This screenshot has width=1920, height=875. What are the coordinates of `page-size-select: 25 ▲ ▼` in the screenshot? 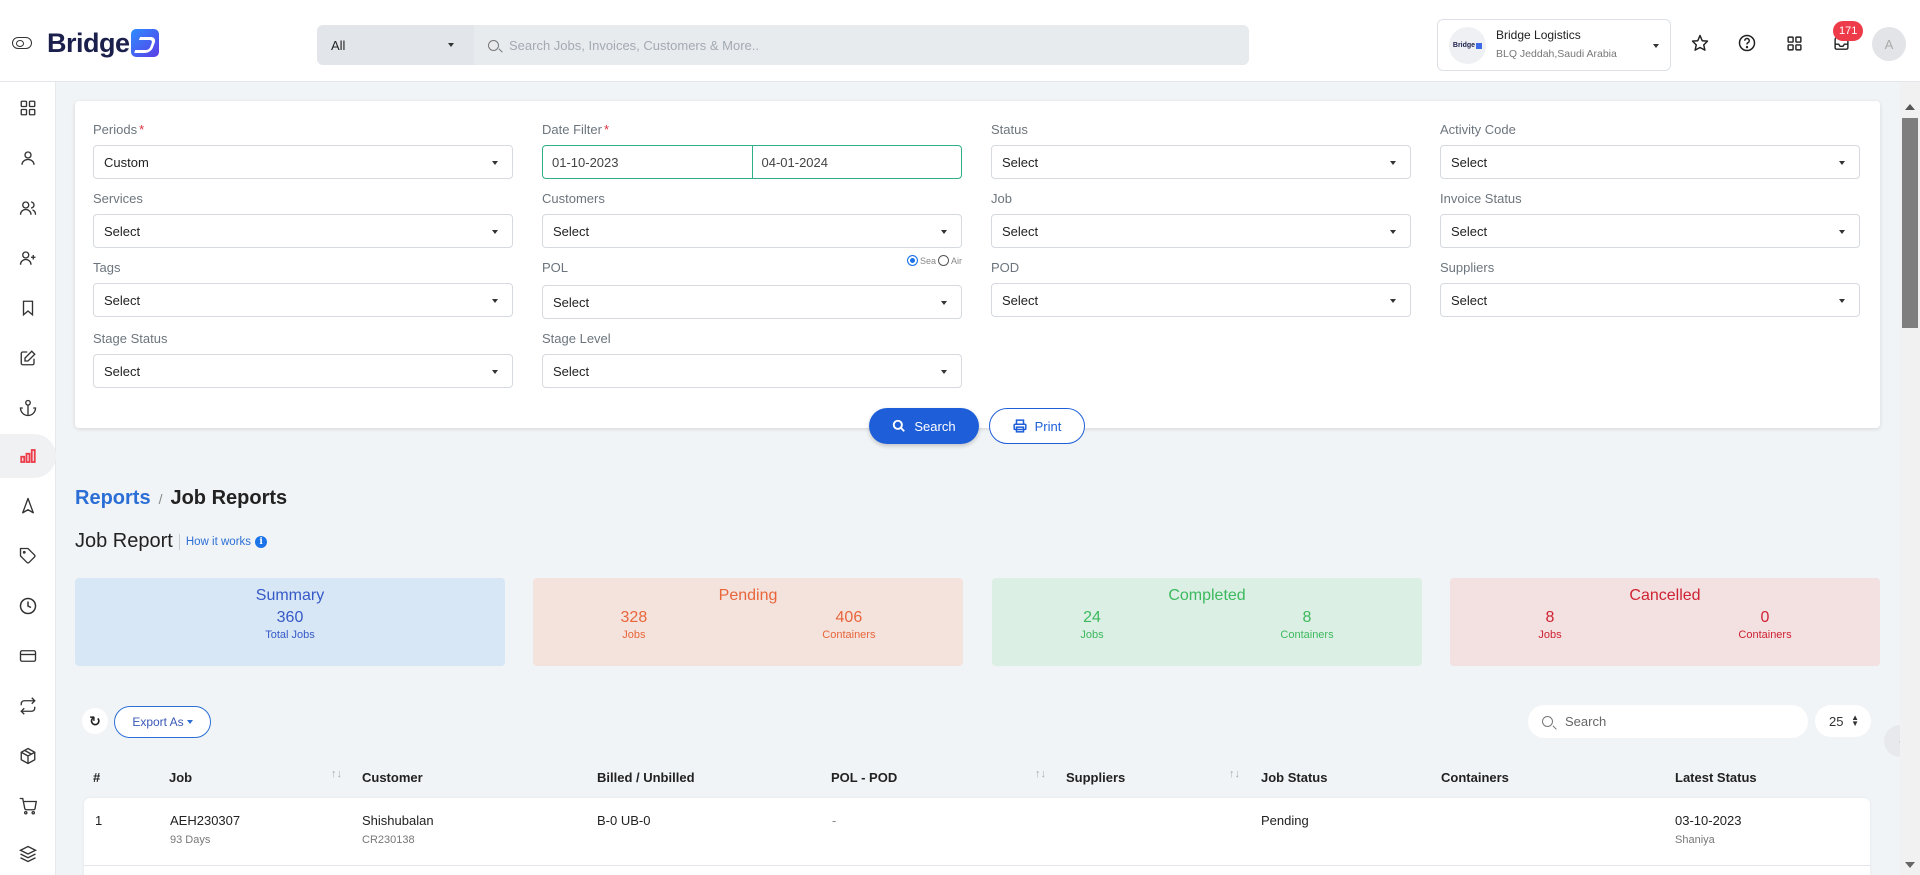 It's located at (1843, 721).